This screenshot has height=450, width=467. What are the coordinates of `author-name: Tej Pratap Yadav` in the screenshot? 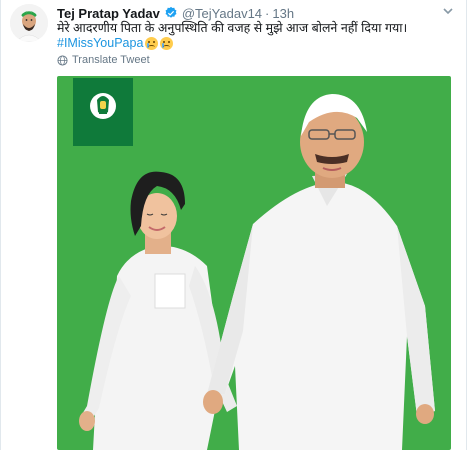 It's located at (108, 13).